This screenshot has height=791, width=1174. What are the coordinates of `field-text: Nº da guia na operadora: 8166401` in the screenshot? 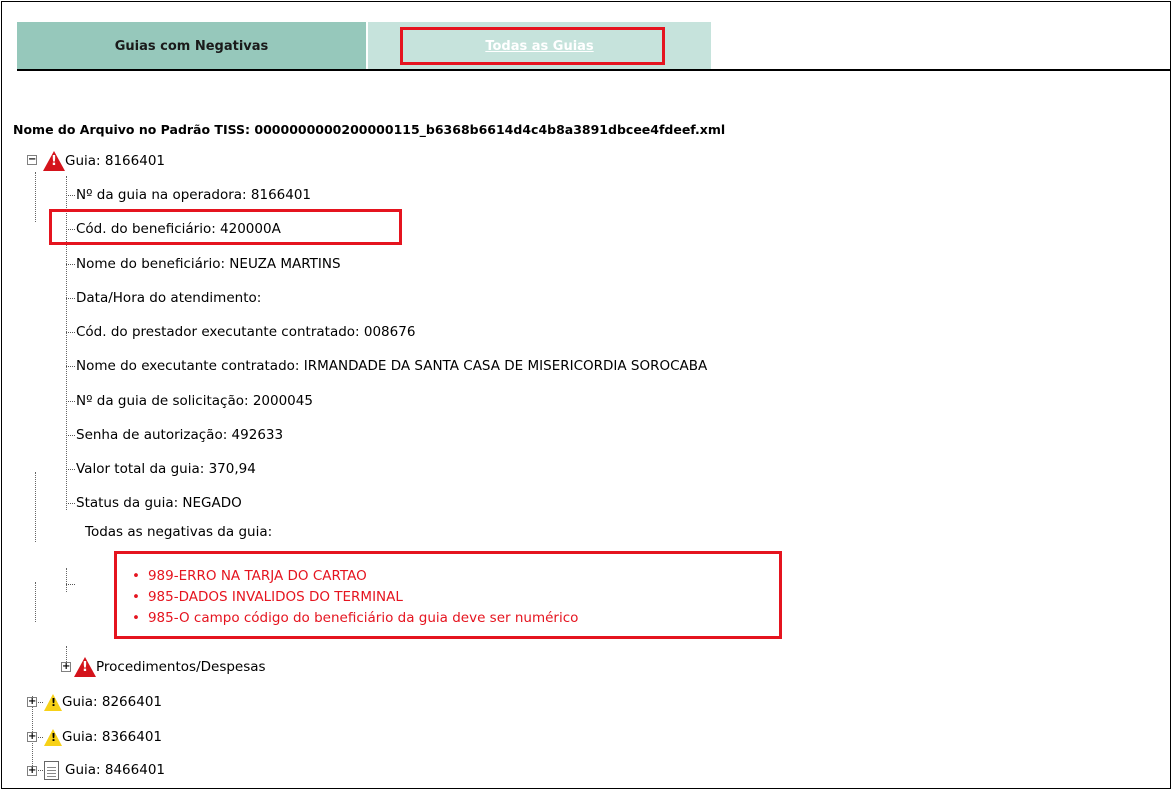 It's located at (194, 195).